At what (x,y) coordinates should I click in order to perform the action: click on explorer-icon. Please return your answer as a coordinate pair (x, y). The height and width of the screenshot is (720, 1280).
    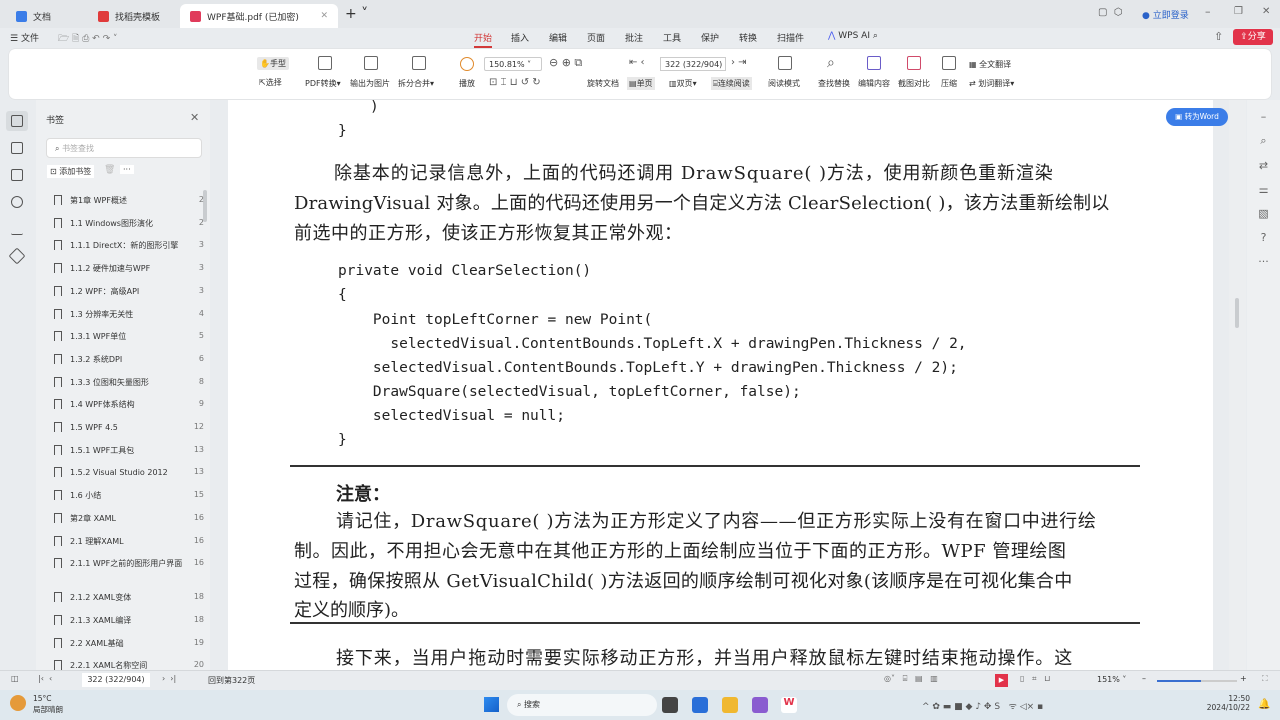
    Looking at the image, I should click on (730, 705).